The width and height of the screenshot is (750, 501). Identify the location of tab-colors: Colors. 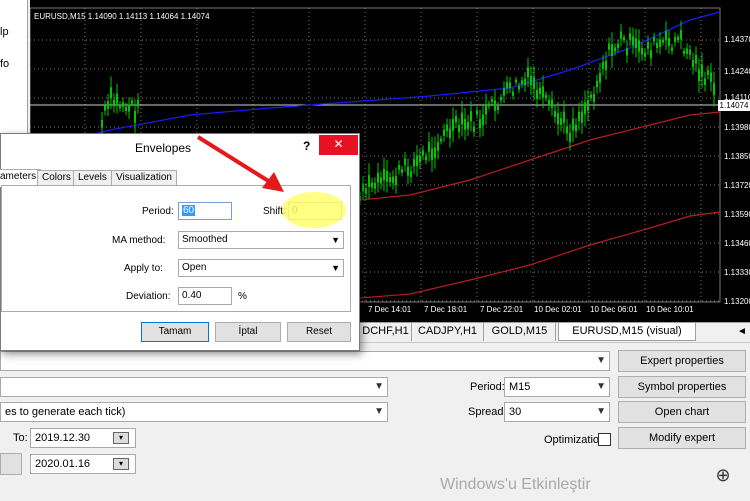
(56, 178).